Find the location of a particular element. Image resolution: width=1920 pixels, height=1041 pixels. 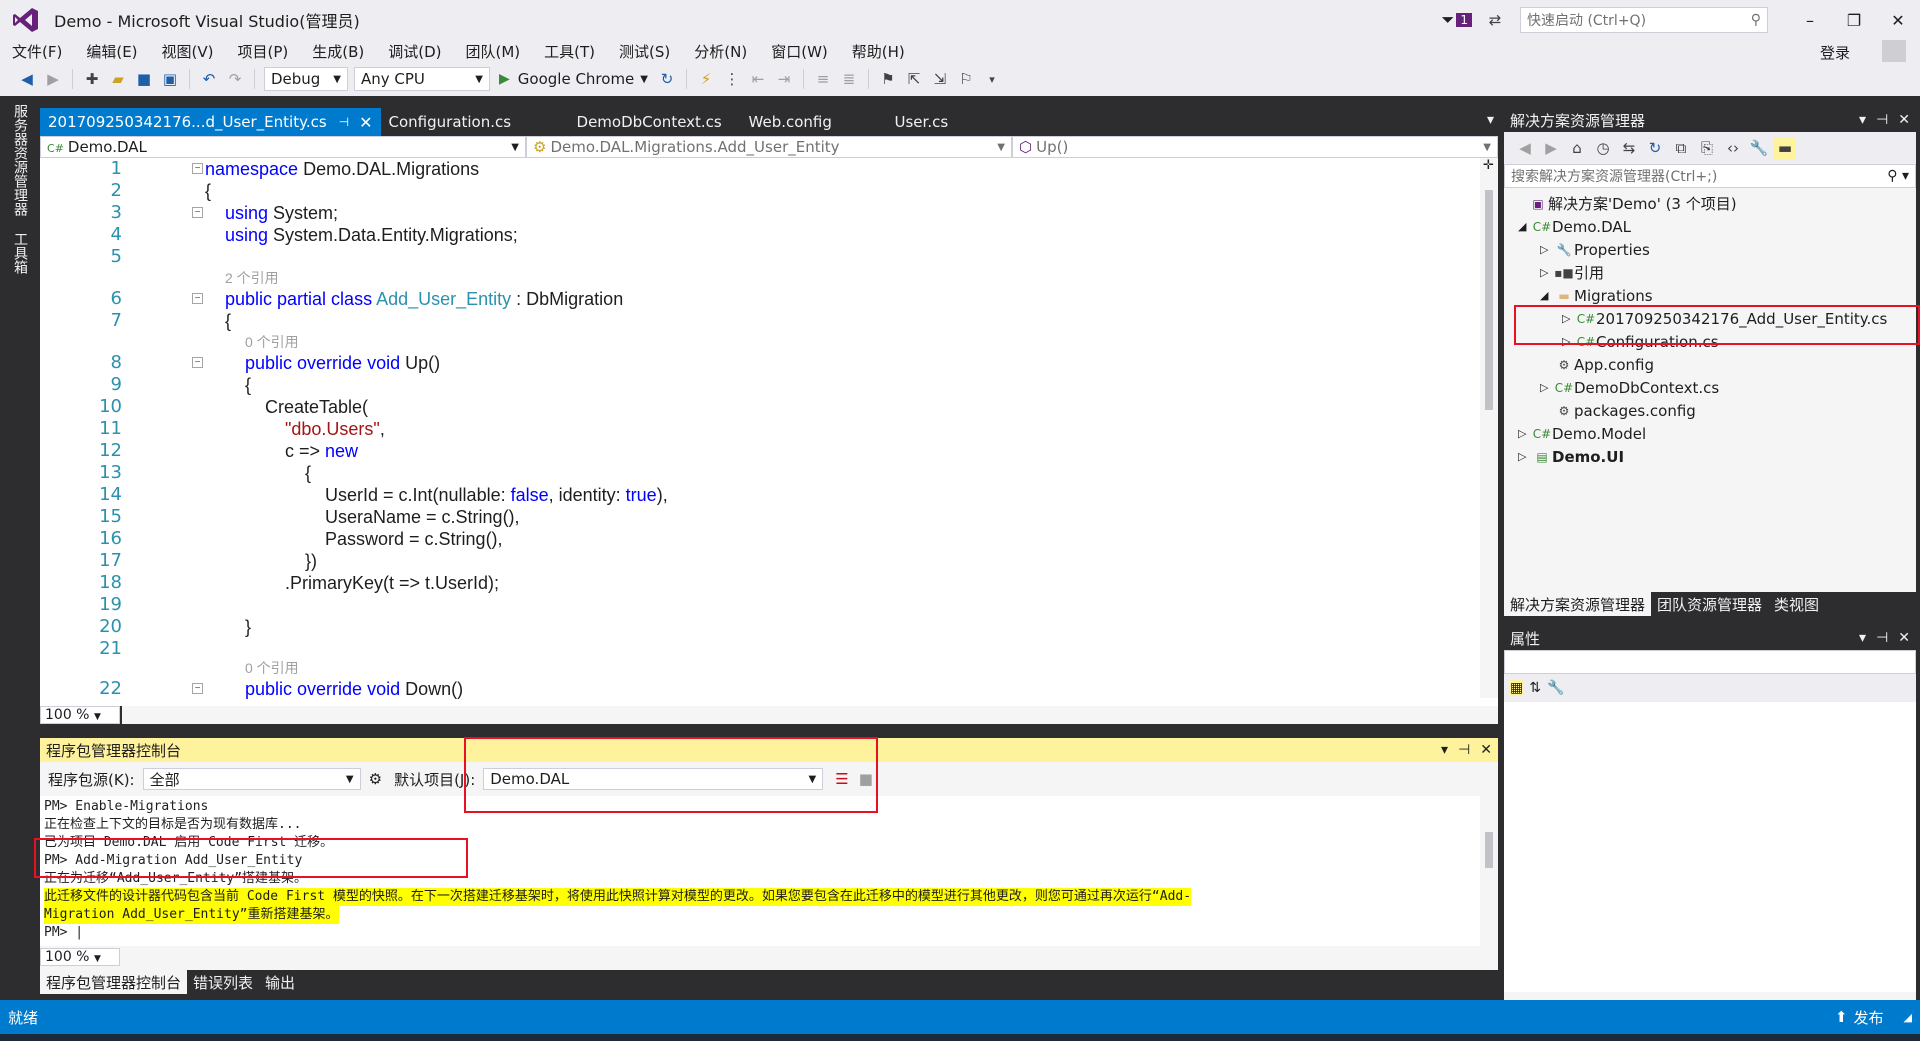

undo-icon: ↶ is located at coordinates (209, 79).